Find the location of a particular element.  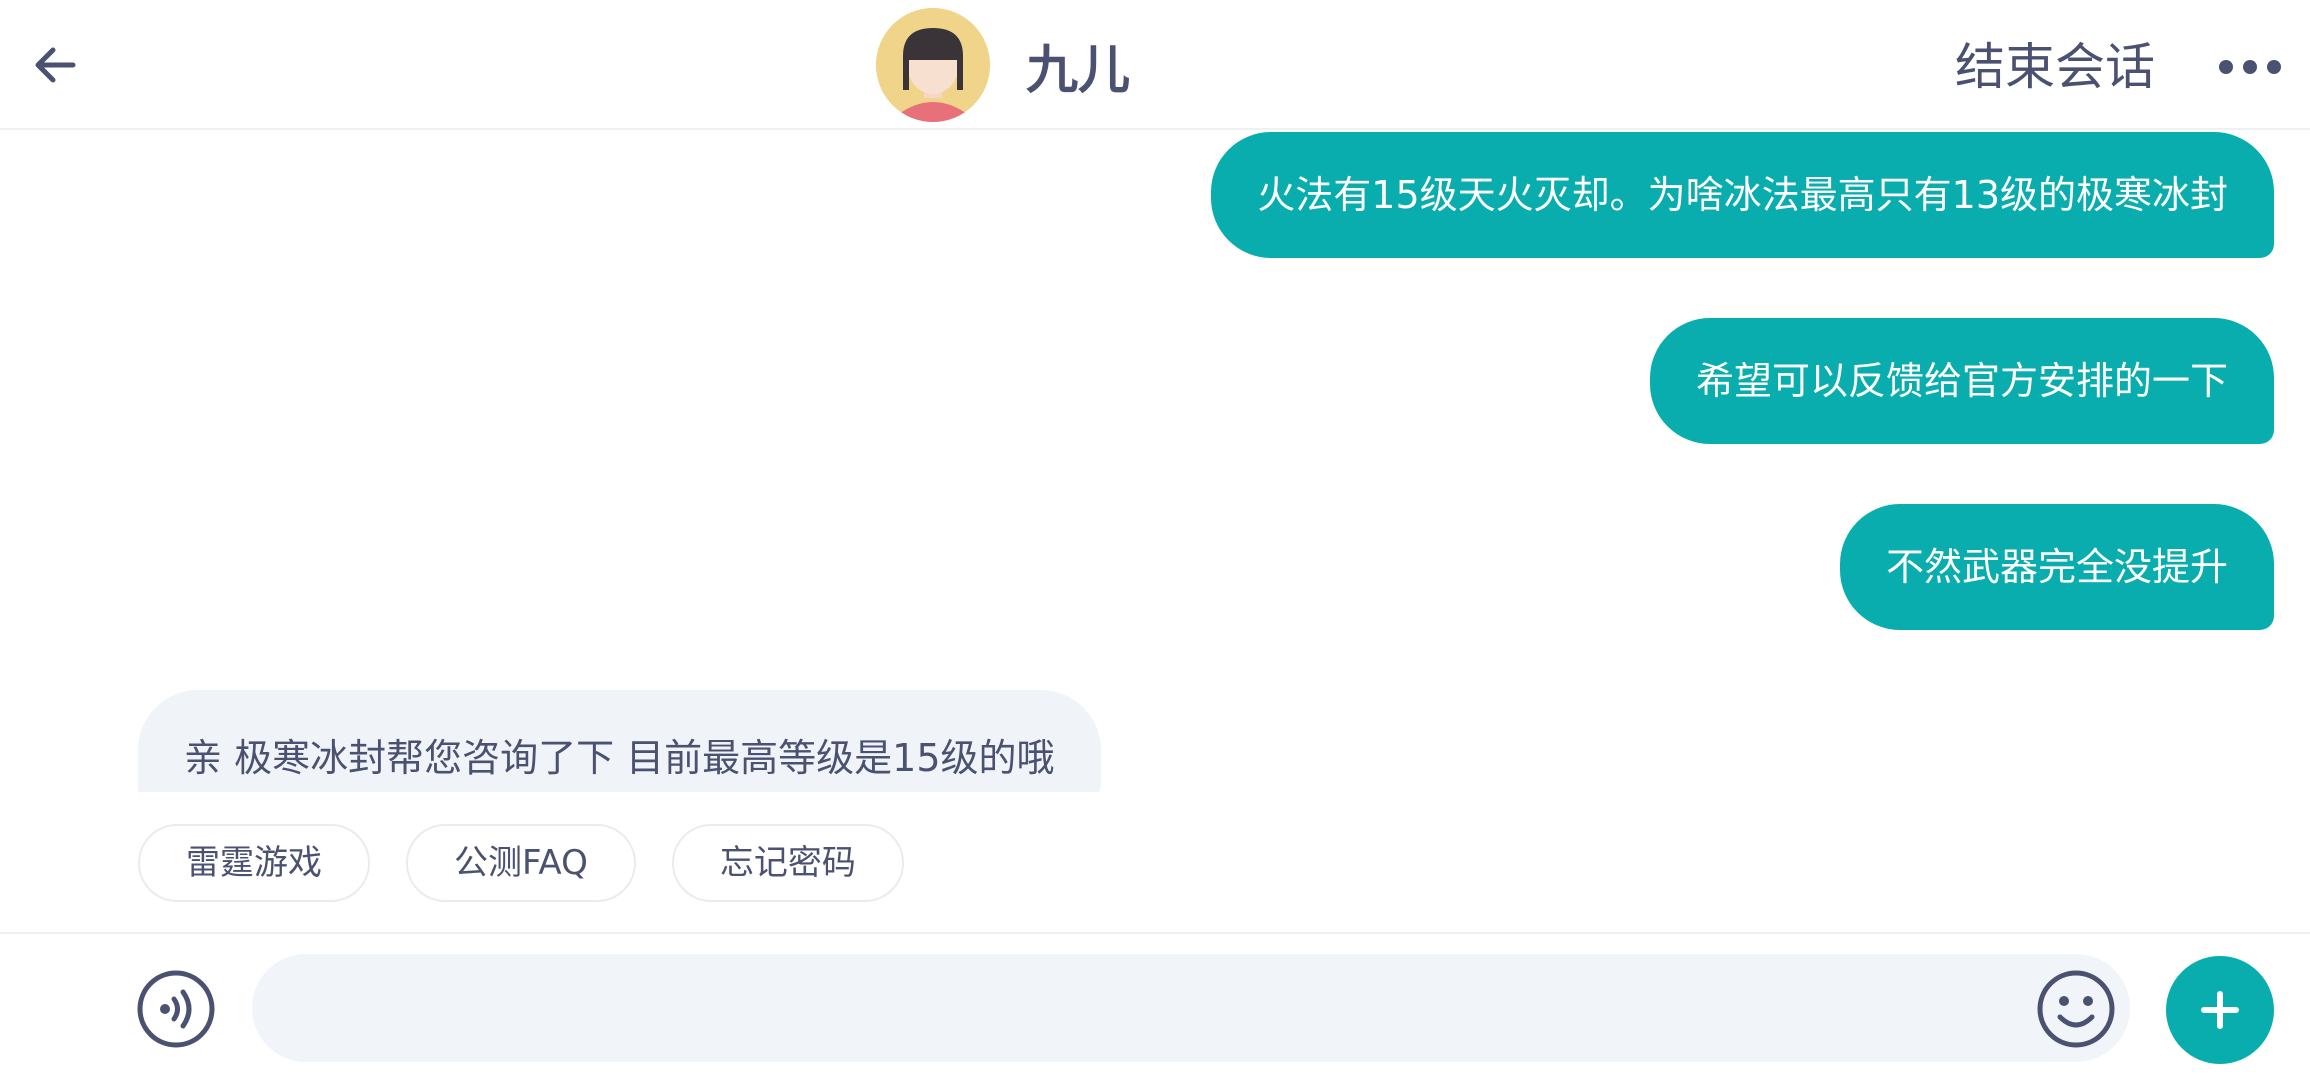

outgoing-message: 火法有15级天火灭却。为啥冰法最高只有13级的极寒冰封 is located at coordinates (1742, 195).